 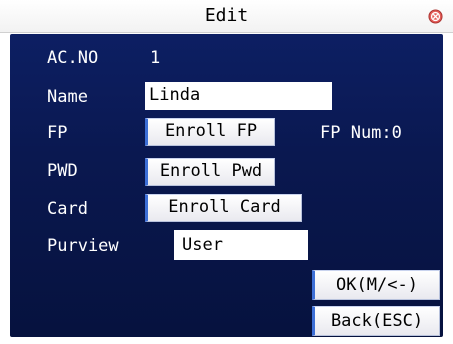 I want to click on card-label: Card, so click(x=67, y=209).